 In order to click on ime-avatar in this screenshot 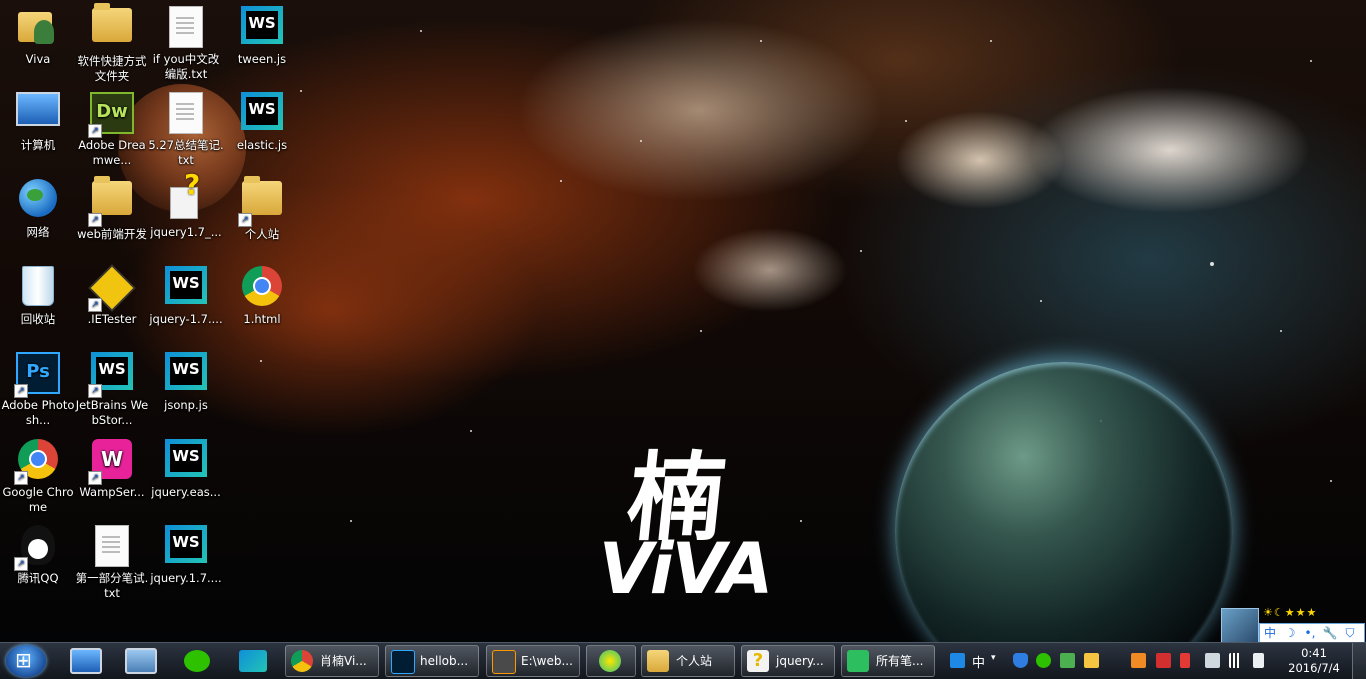, I will do `click(1240, 626)`.